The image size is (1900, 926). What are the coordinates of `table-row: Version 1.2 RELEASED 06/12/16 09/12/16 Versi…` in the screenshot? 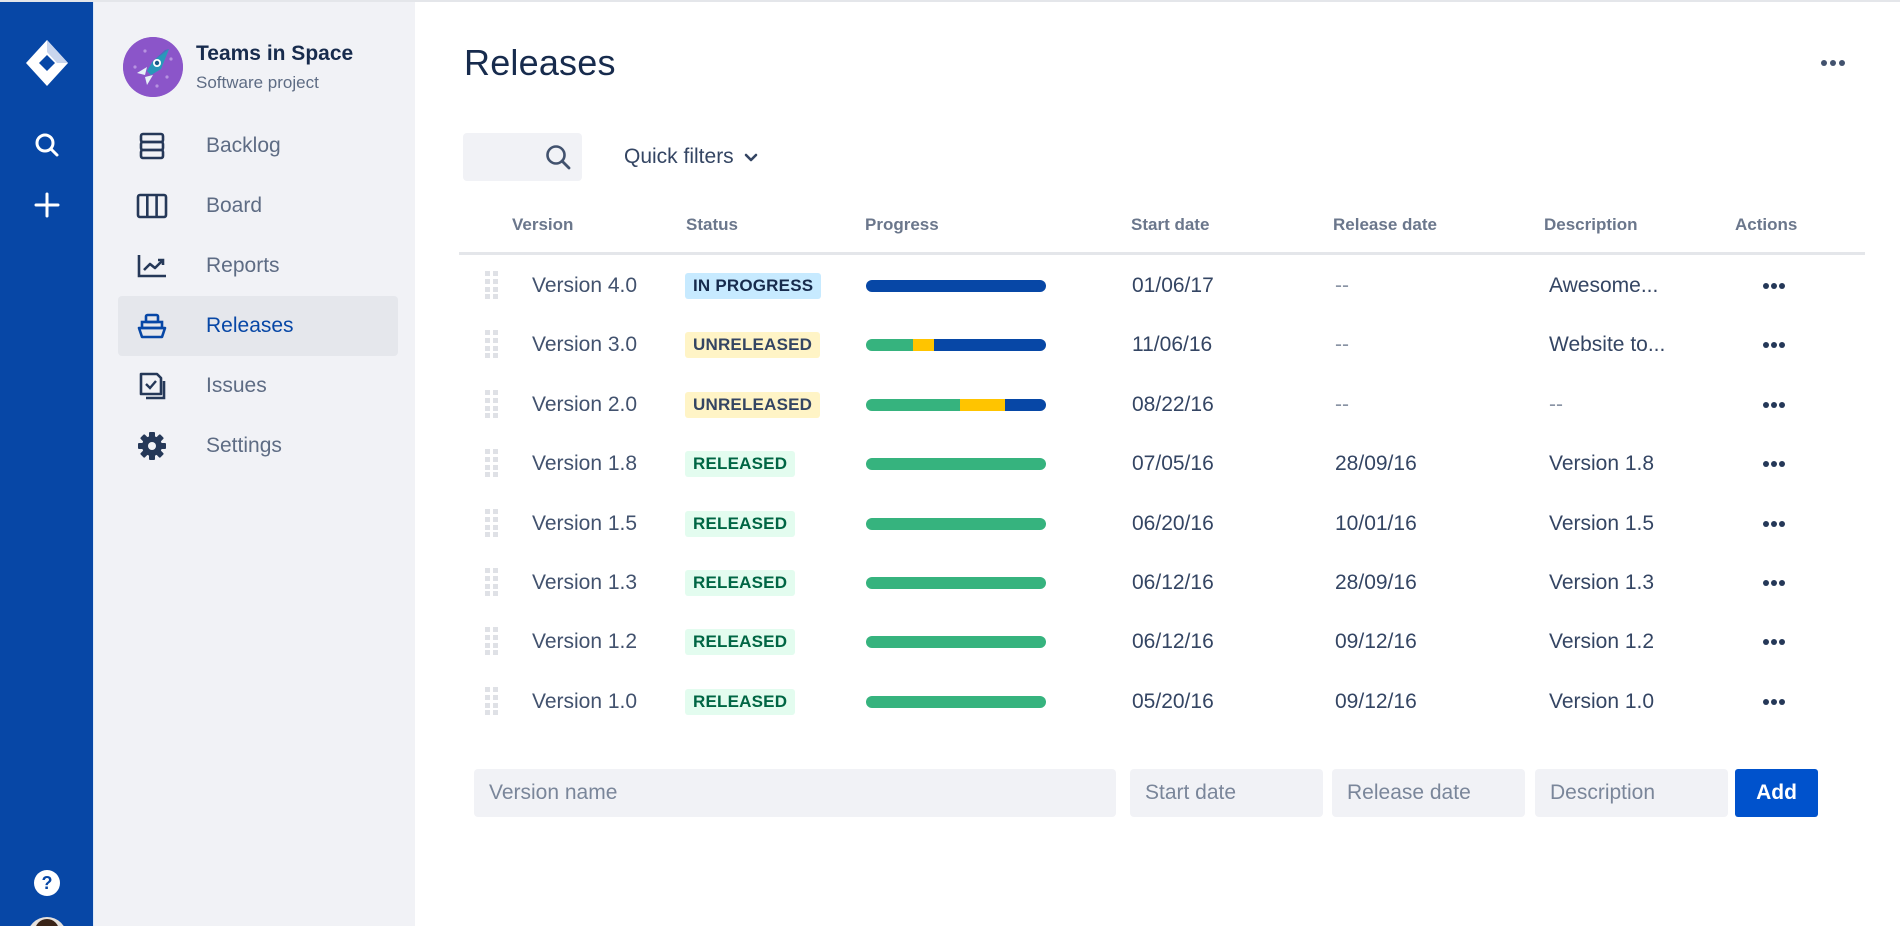 It's located at (1162, 641).